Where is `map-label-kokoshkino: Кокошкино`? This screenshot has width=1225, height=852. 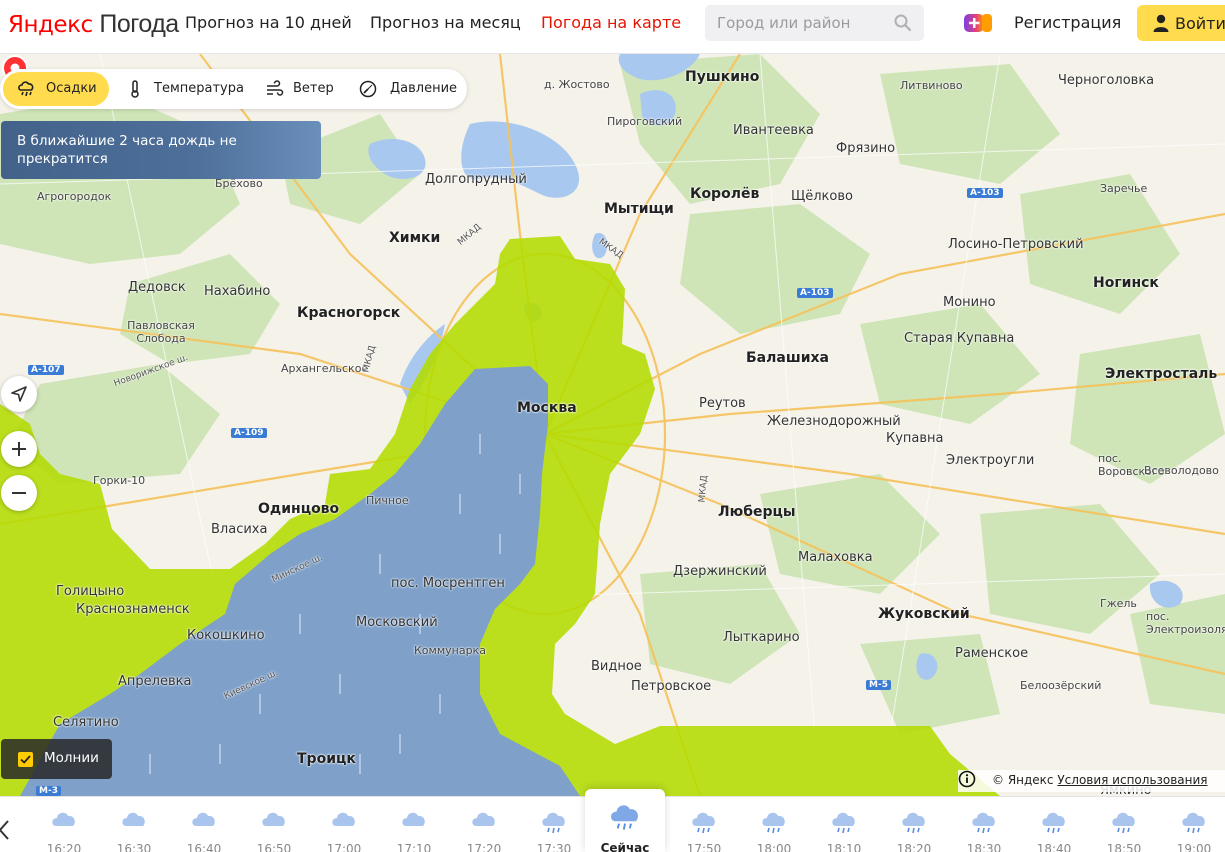
map-label-kokoshkino: Кокошкино is located at coordinates (226, 635).